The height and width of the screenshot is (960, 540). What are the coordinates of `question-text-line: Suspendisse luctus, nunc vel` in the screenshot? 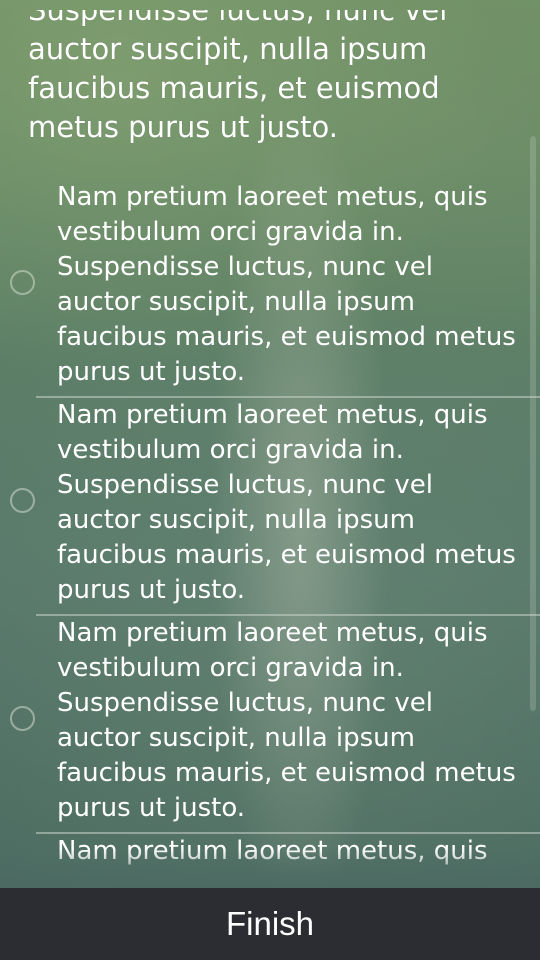 It's located at (238, 18).